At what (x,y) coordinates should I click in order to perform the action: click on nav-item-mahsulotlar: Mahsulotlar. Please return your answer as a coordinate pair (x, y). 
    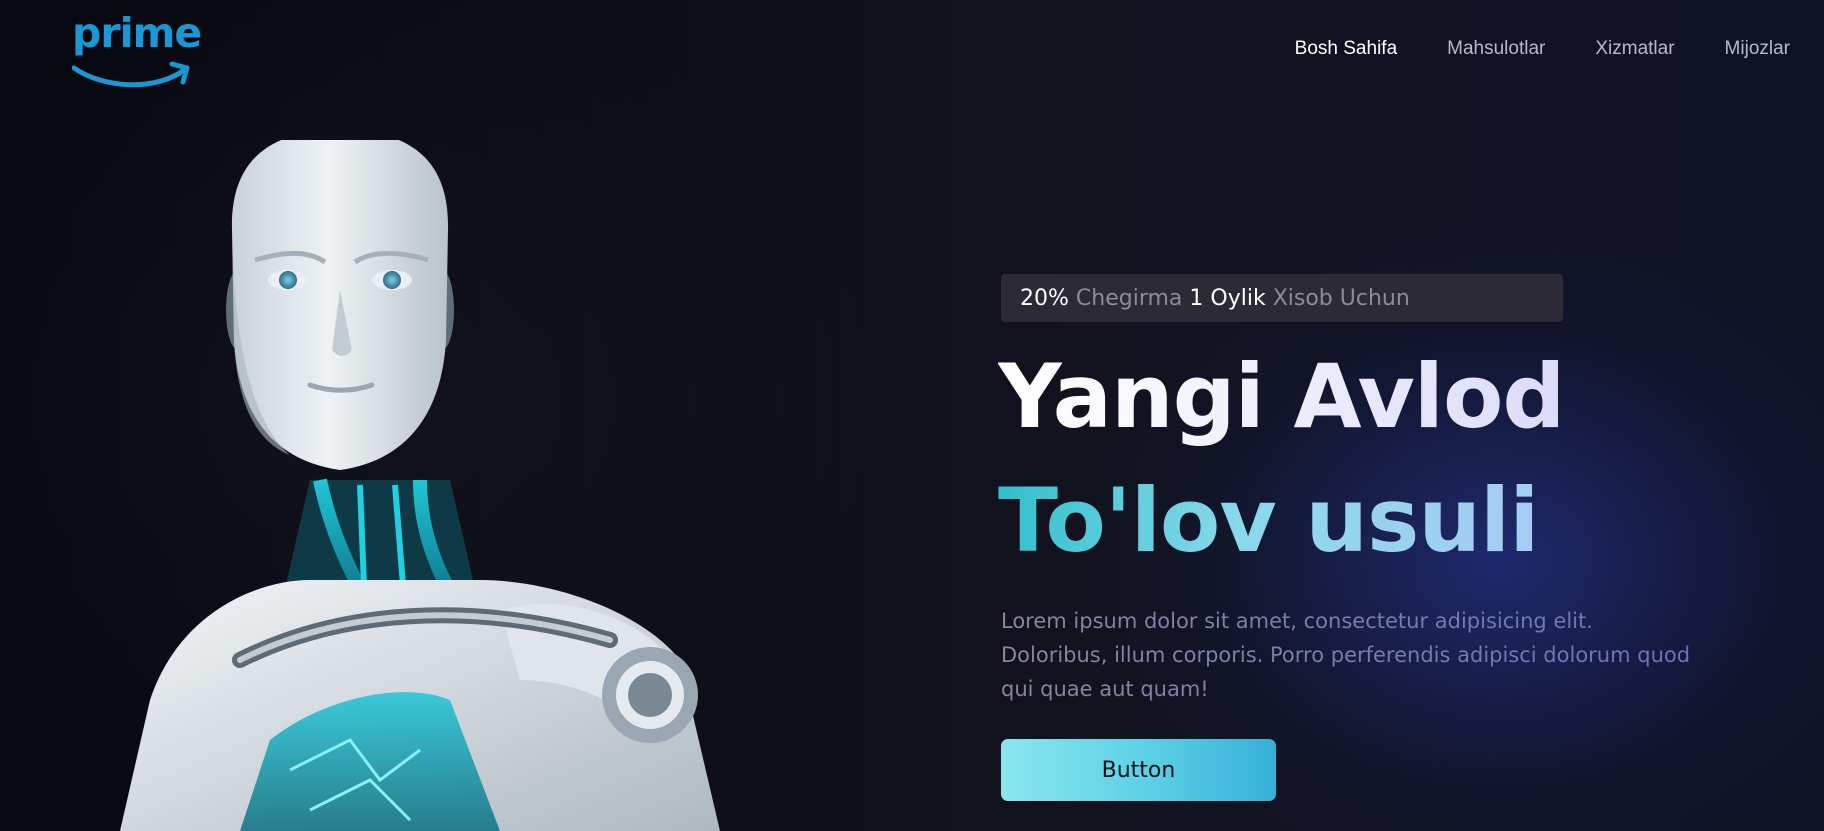
    Looking at the image, I should click on (1496, 49).